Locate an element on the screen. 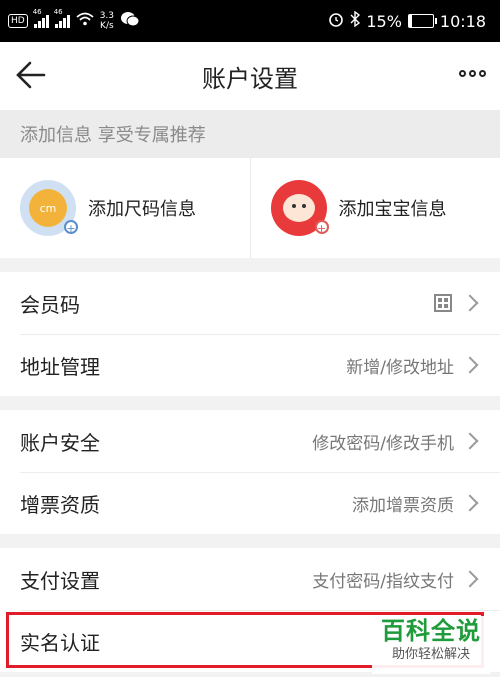 Image resolution: width=500 pixels, height=677 pixels. row-label: 支付设置 is located at coordinates (60, 580).